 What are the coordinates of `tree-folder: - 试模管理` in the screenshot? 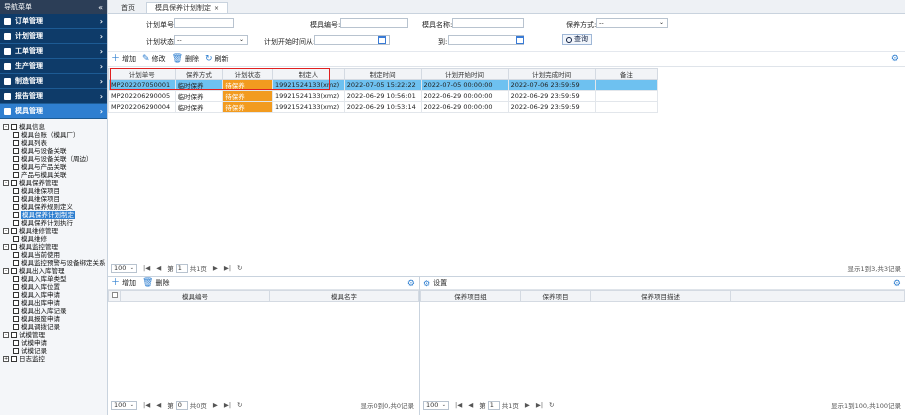 It's located at (55, 335).